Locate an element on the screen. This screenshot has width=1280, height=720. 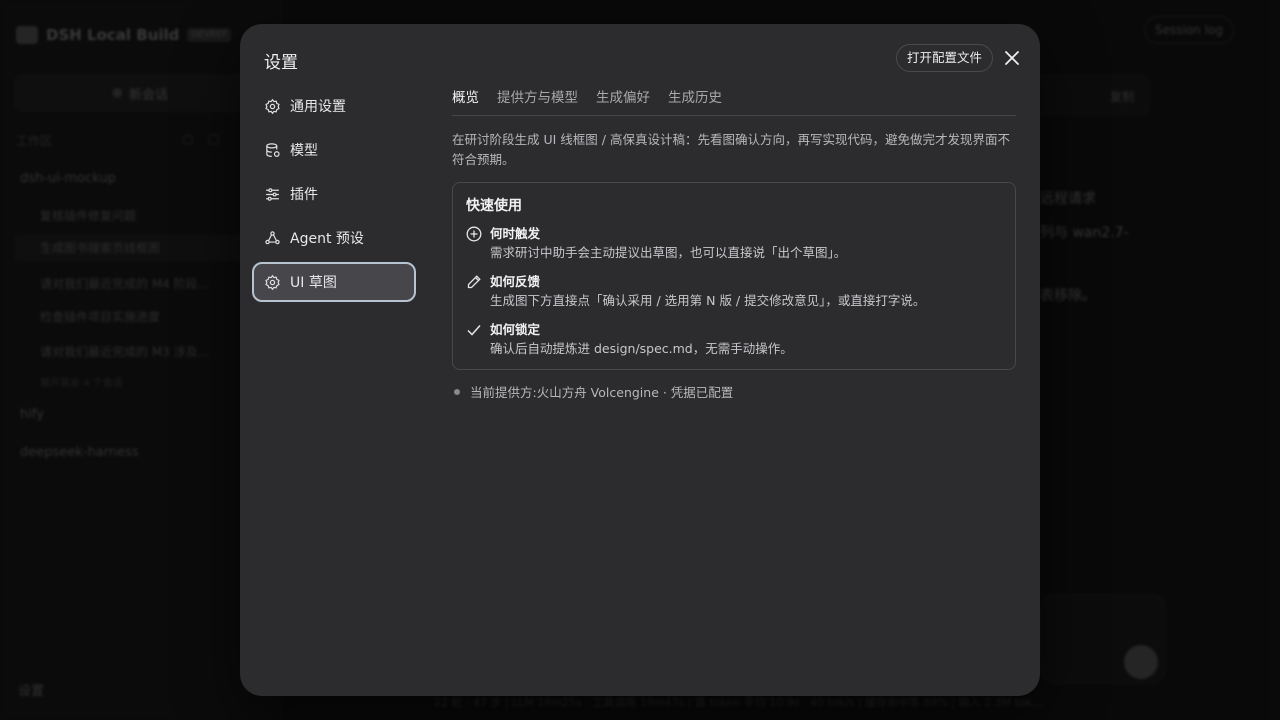
database-icon is located at coordinates (272, 150).